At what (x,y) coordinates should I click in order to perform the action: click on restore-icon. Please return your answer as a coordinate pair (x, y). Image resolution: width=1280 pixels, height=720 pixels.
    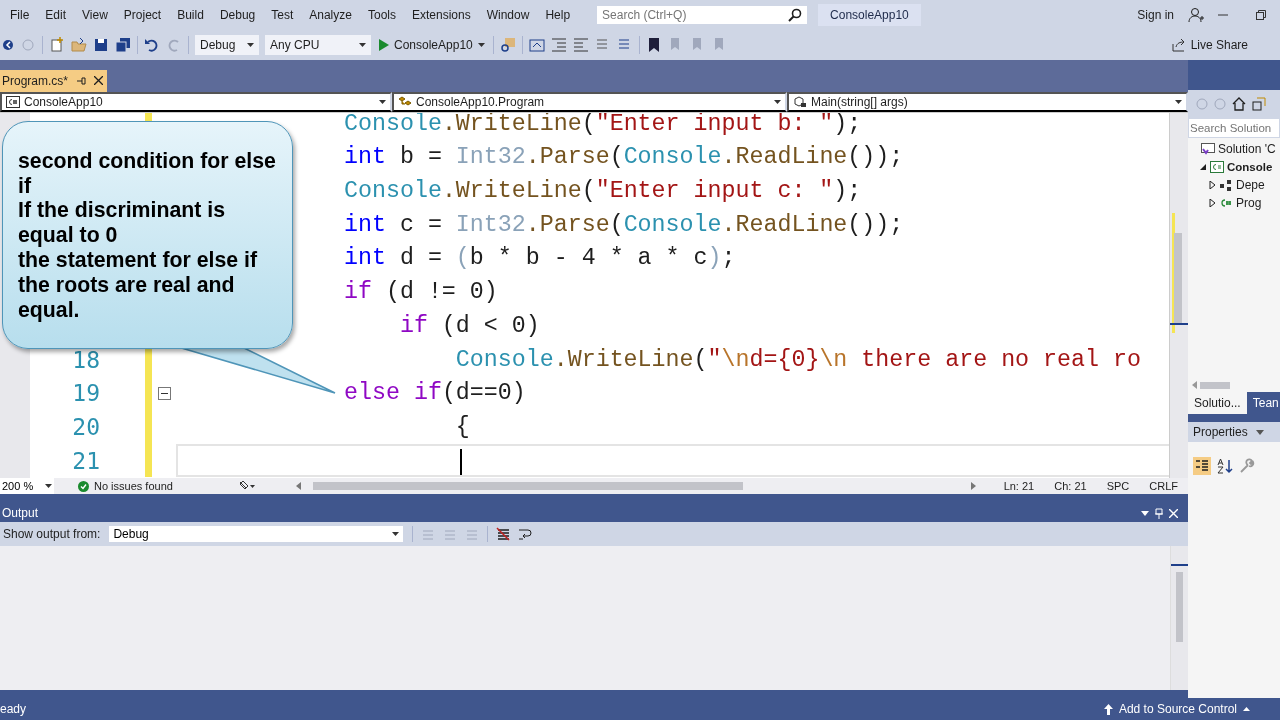
    Looking at the image, I should click on (1261, 15).